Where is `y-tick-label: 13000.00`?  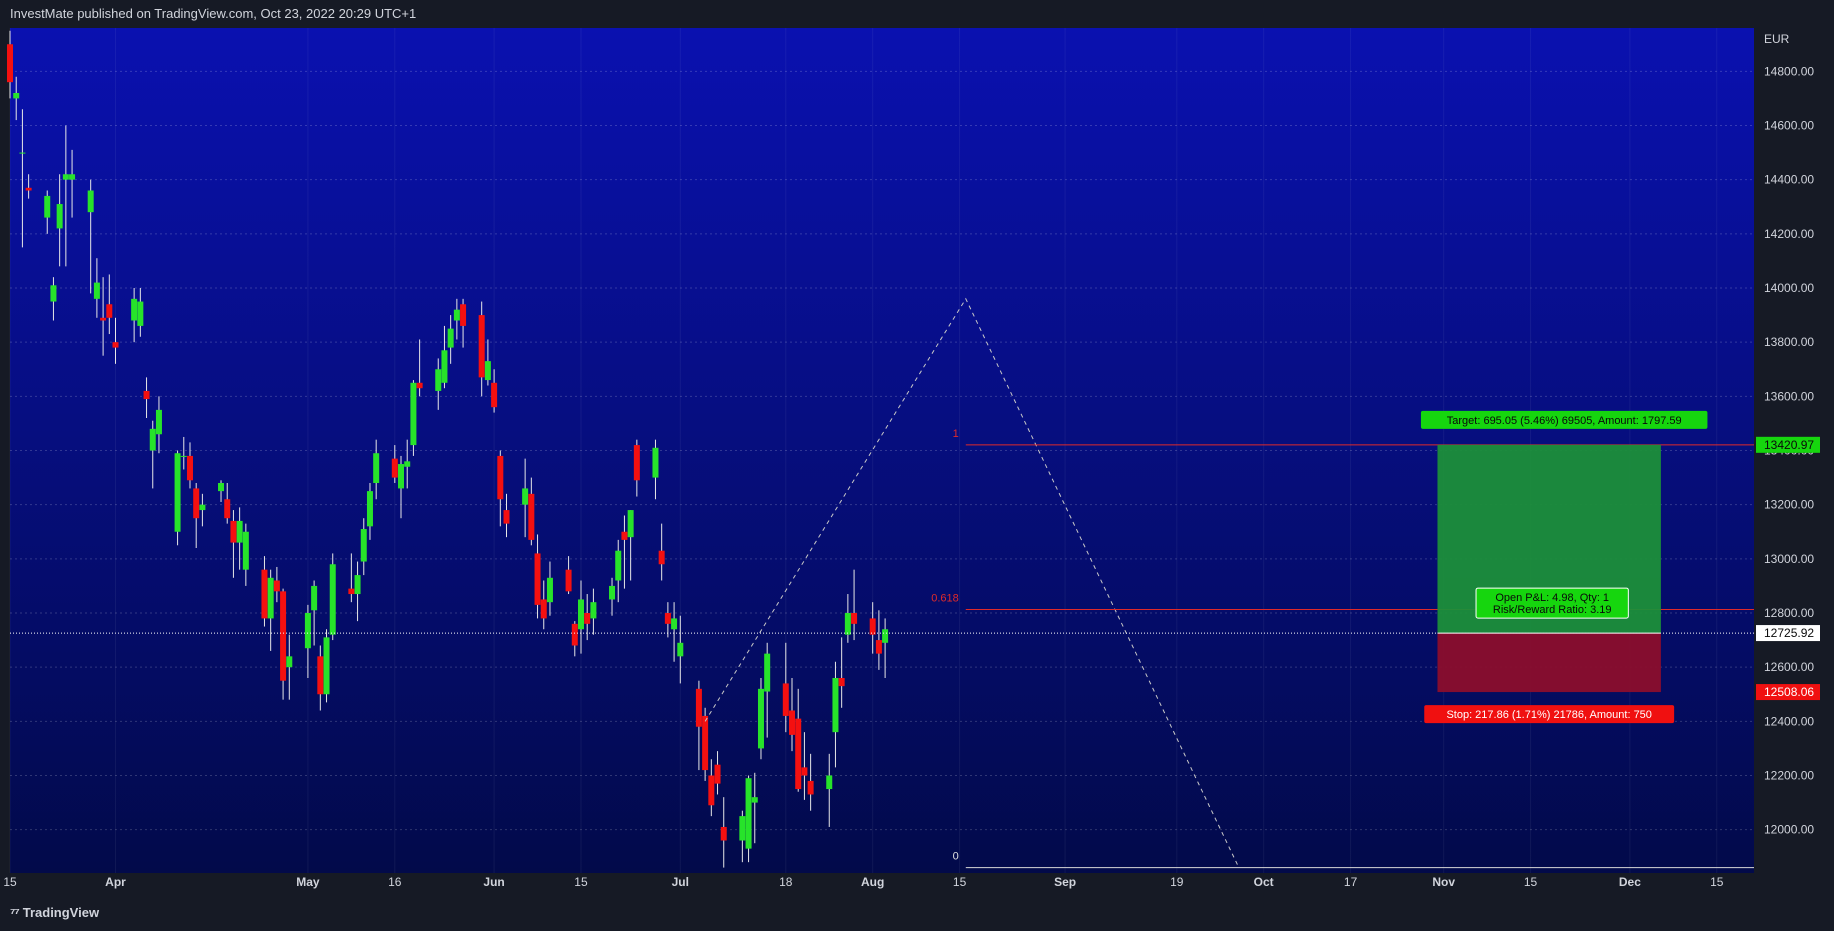 y-tick-label: 13000.00 is located at coordinates (1789, 559).